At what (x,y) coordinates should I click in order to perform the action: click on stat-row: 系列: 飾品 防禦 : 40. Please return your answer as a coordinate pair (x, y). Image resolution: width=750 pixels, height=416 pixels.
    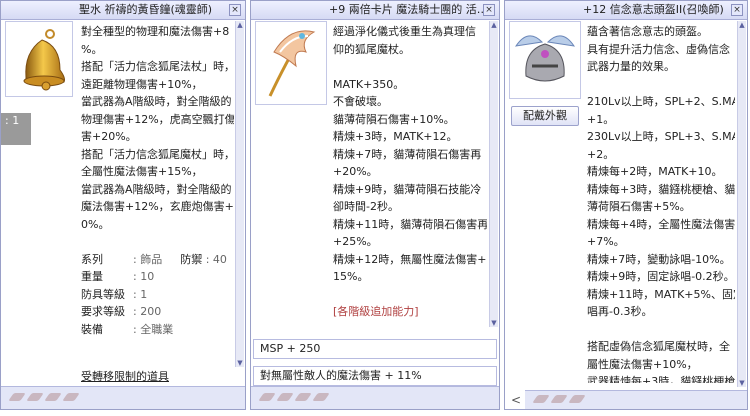
    Looking at the image, I should click on (157, 260).